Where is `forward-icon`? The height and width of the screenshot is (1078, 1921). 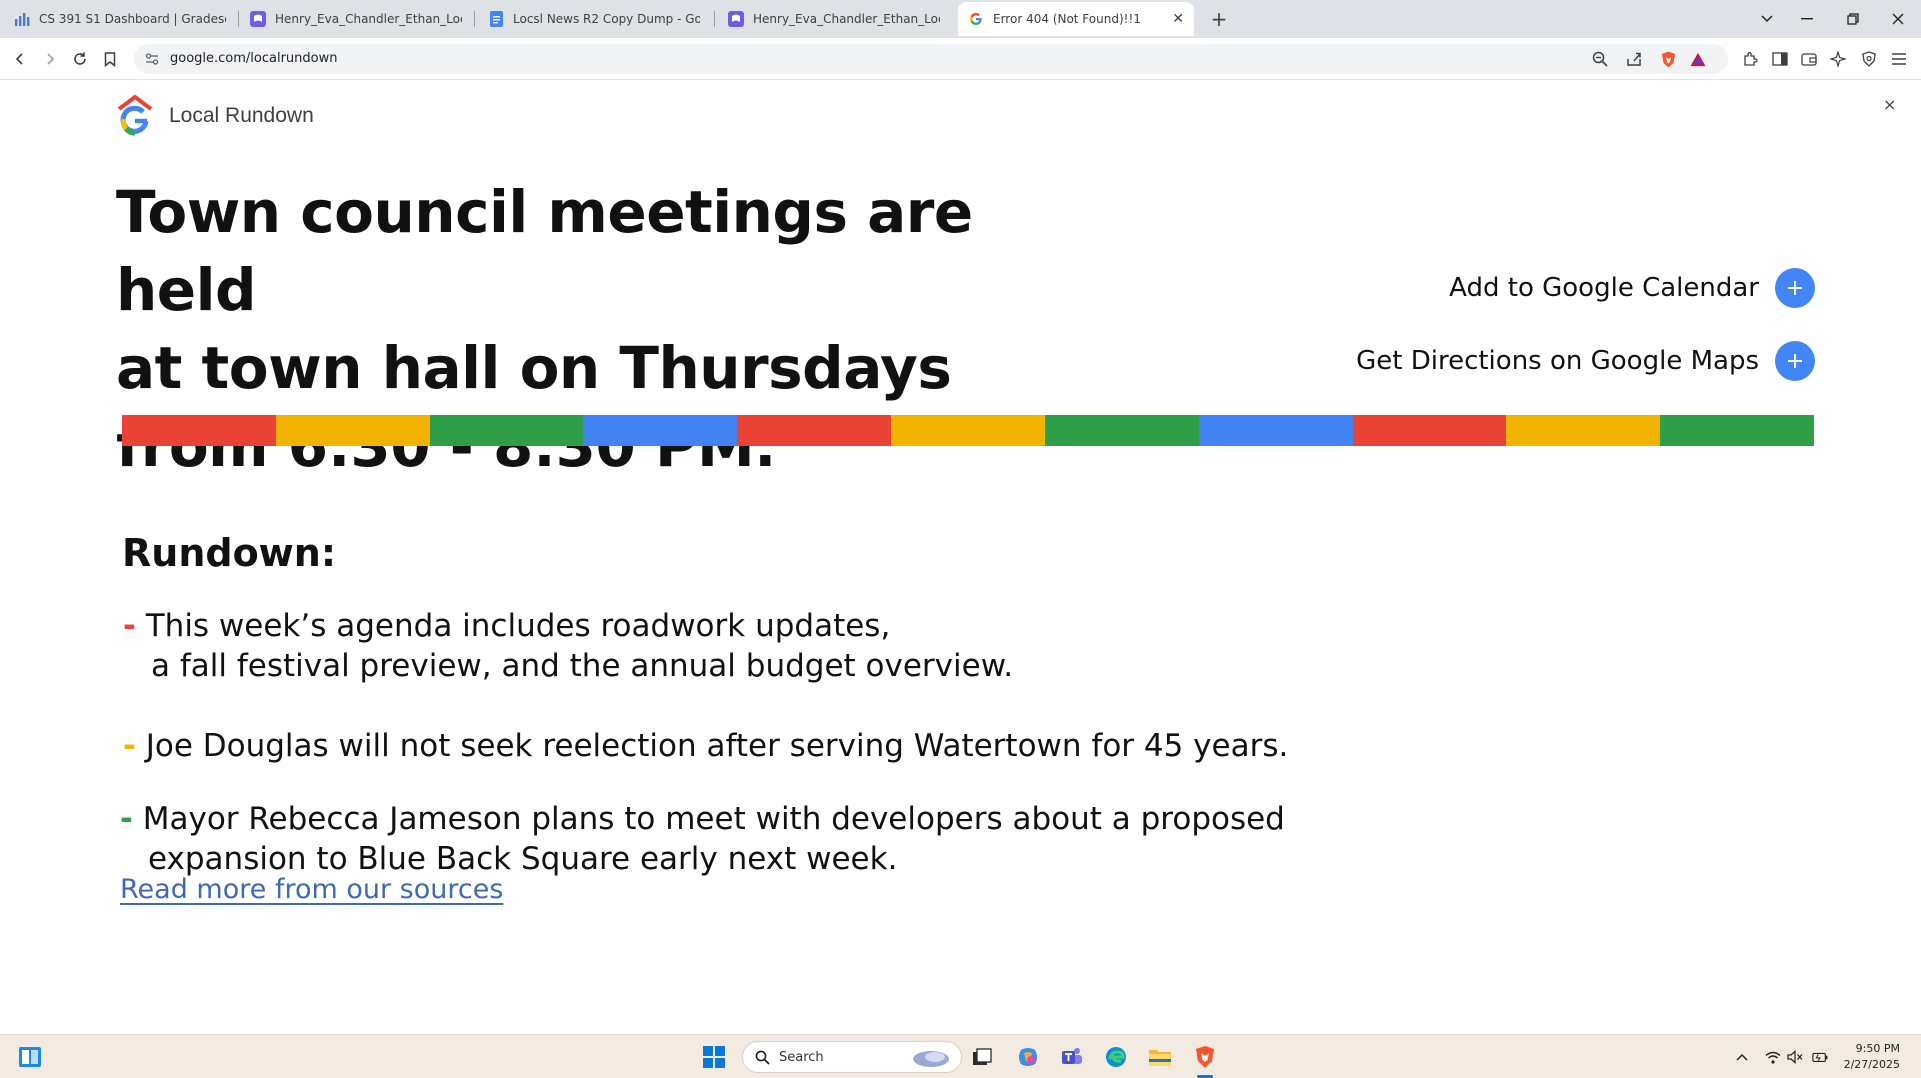 forward-icon is located at coordinates (50, 59).